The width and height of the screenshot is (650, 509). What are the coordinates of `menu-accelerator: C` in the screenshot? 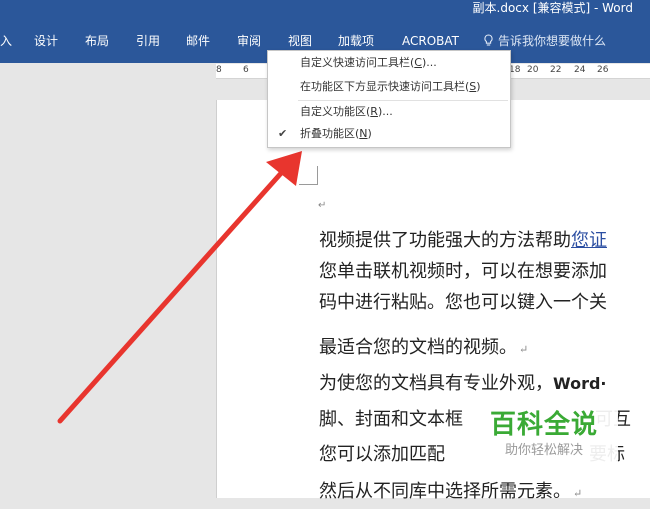 It's located at (418, 62).